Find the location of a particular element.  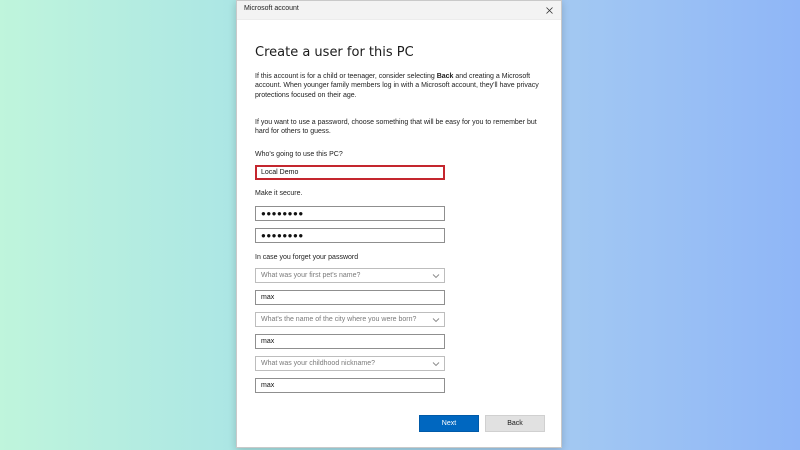

security-answer-1-input: max is located at coordinates (350, 297).